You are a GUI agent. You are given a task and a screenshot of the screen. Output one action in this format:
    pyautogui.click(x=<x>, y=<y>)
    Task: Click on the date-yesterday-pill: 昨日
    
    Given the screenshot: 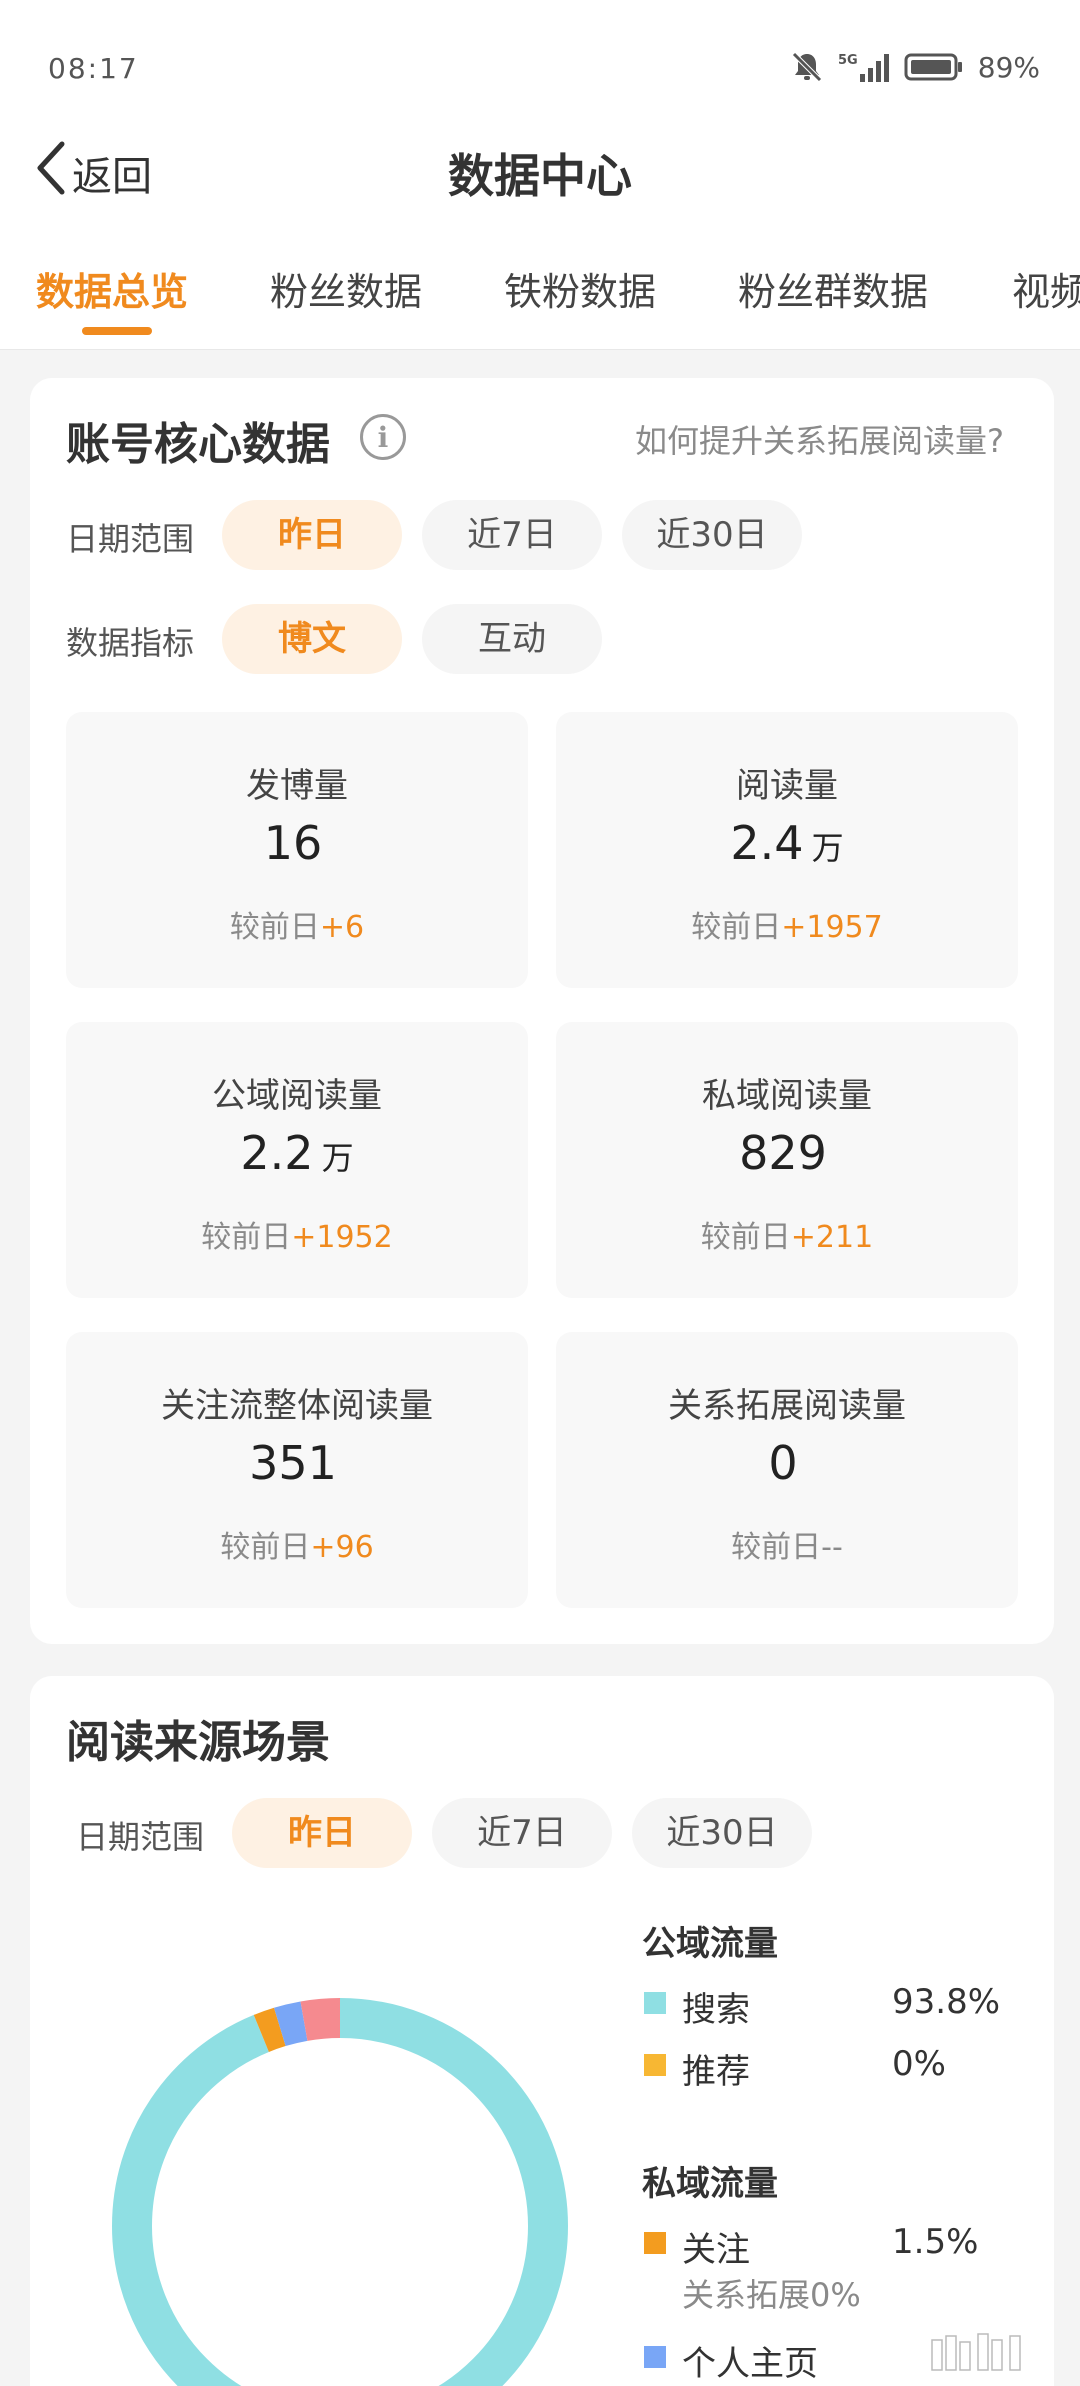 What is the action you would take?
    pyautogui.click(x=312, y=535)
    